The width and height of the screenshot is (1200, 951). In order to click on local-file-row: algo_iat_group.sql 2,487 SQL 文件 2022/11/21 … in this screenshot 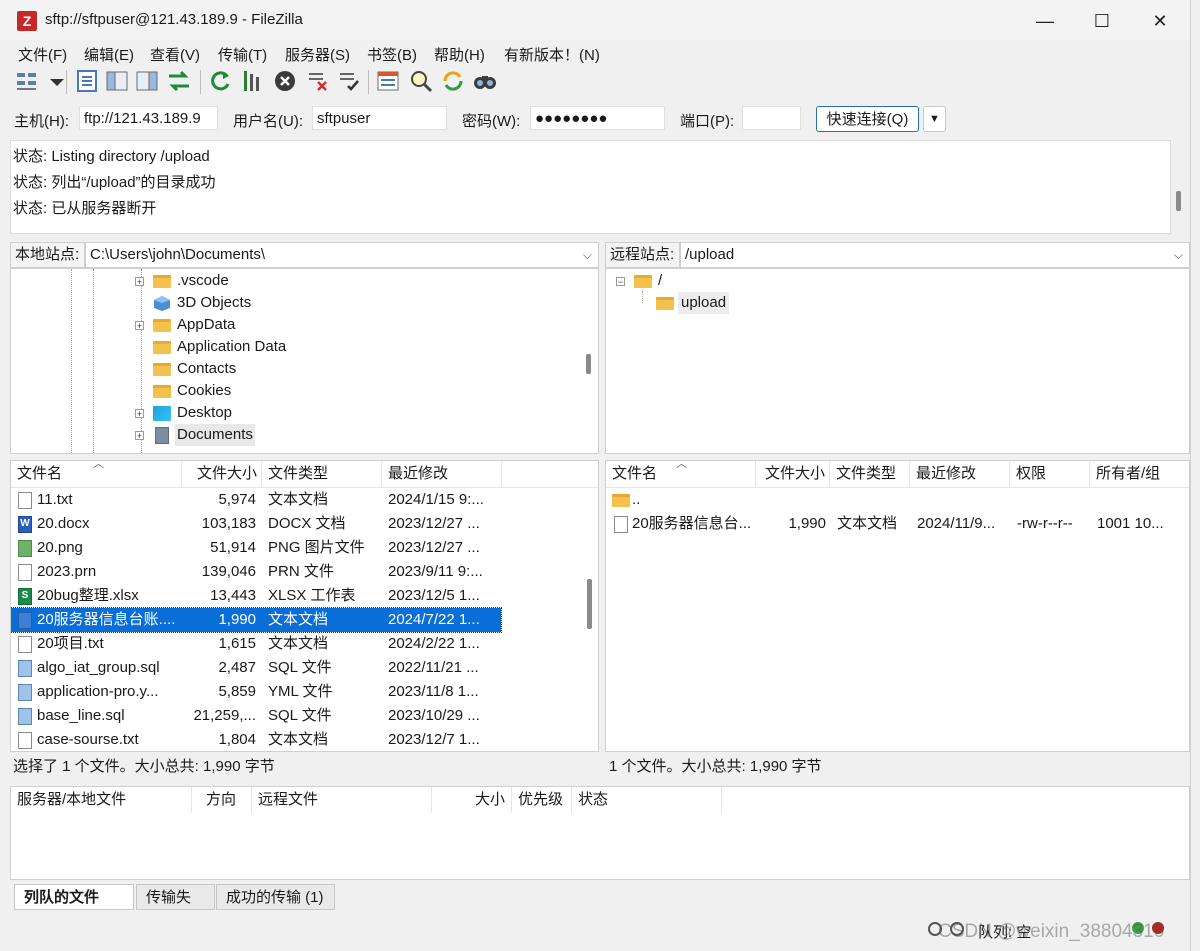, I will do `click(256, 668)`.